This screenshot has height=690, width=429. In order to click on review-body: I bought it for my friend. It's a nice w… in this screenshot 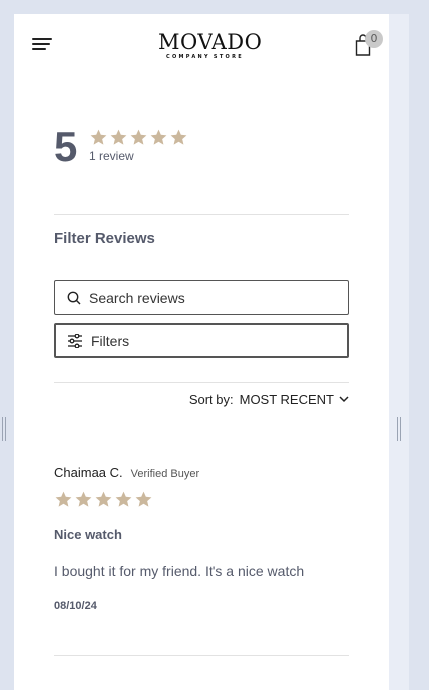, I will do `click(179, 571)`.